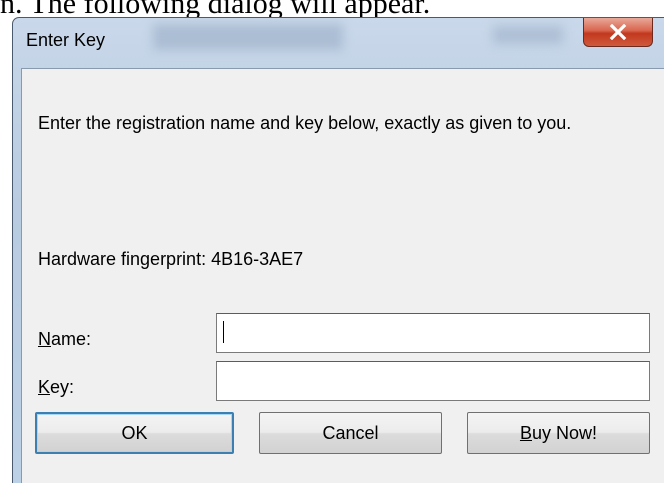 Image resolution: width=664 pixels, height=483 pixels. I want to click on dialog-title: Enter Key, so click(66, 40).